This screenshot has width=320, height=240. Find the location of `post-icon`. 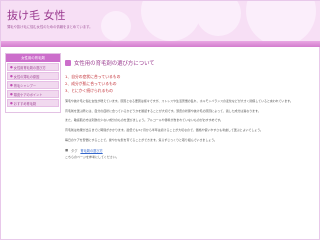

post-icon is located at coordinates (68, 63).